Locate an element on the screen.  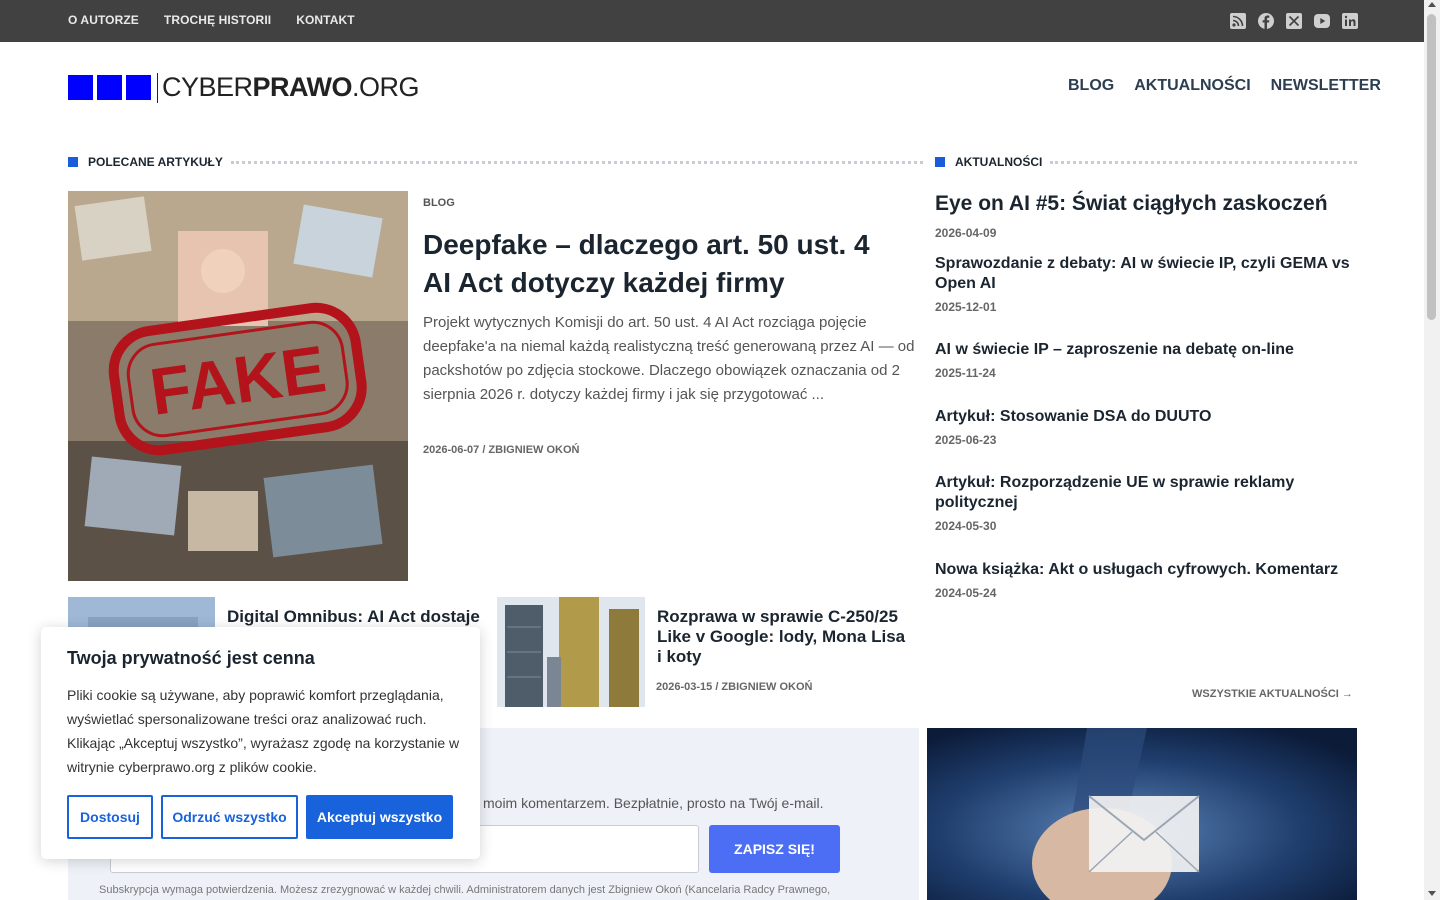
scroll-up-icon is located at coordinates (1432, 4).